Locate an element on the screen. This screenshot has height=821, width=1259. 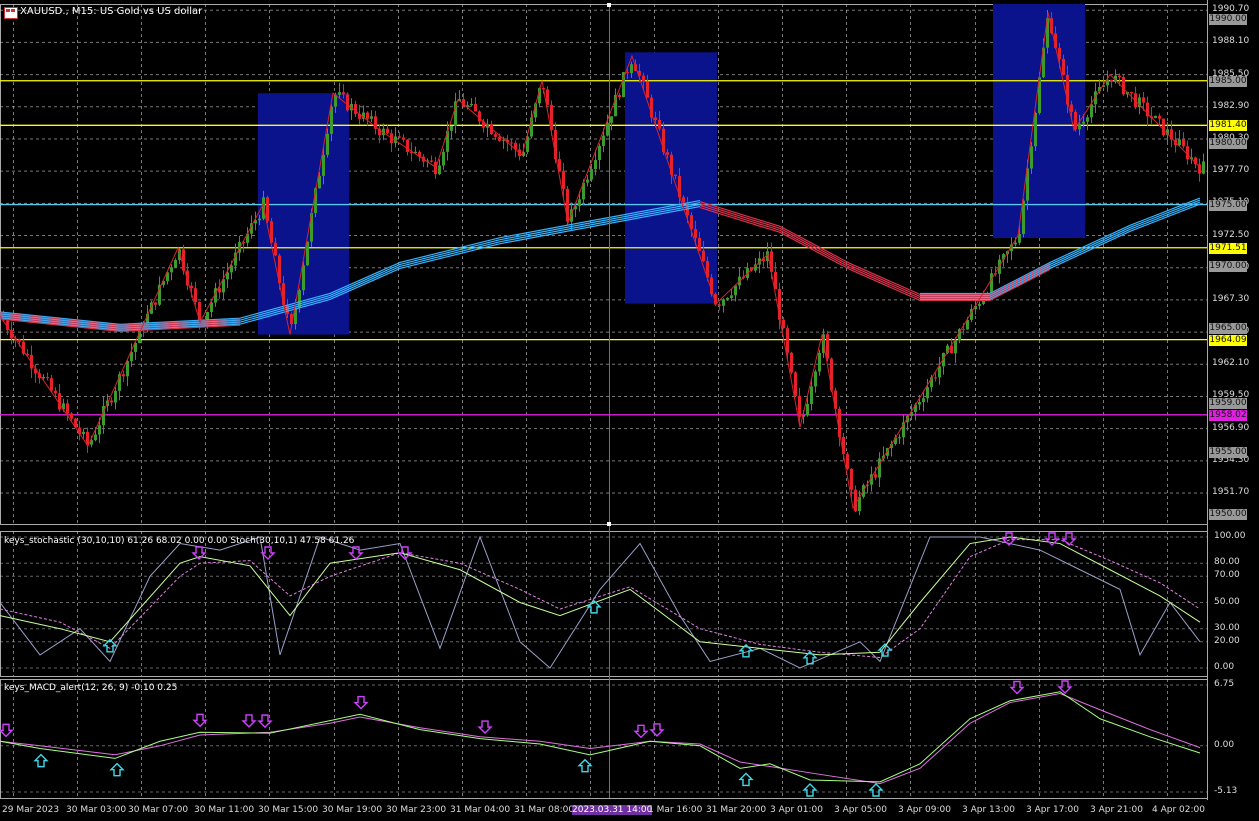
price-tag: 1950.00 is located at coordinates (1228, 515).